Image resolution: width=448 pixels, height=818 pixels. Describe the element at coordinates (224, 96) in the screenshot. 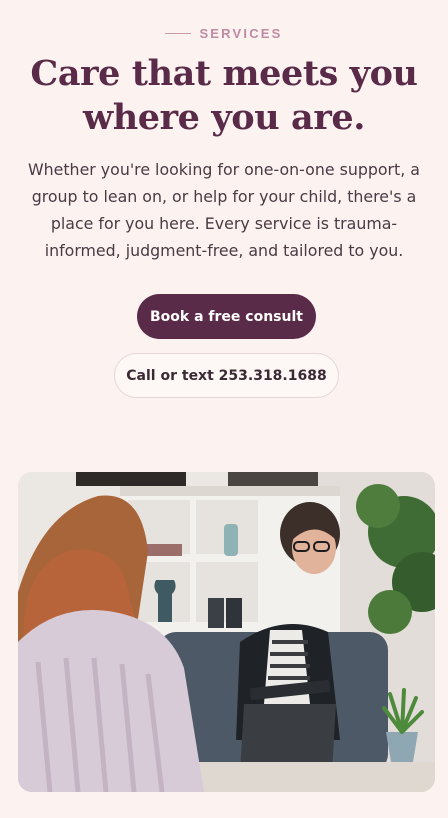

I see `section-headline: Care that meets you where you are.` at that location.